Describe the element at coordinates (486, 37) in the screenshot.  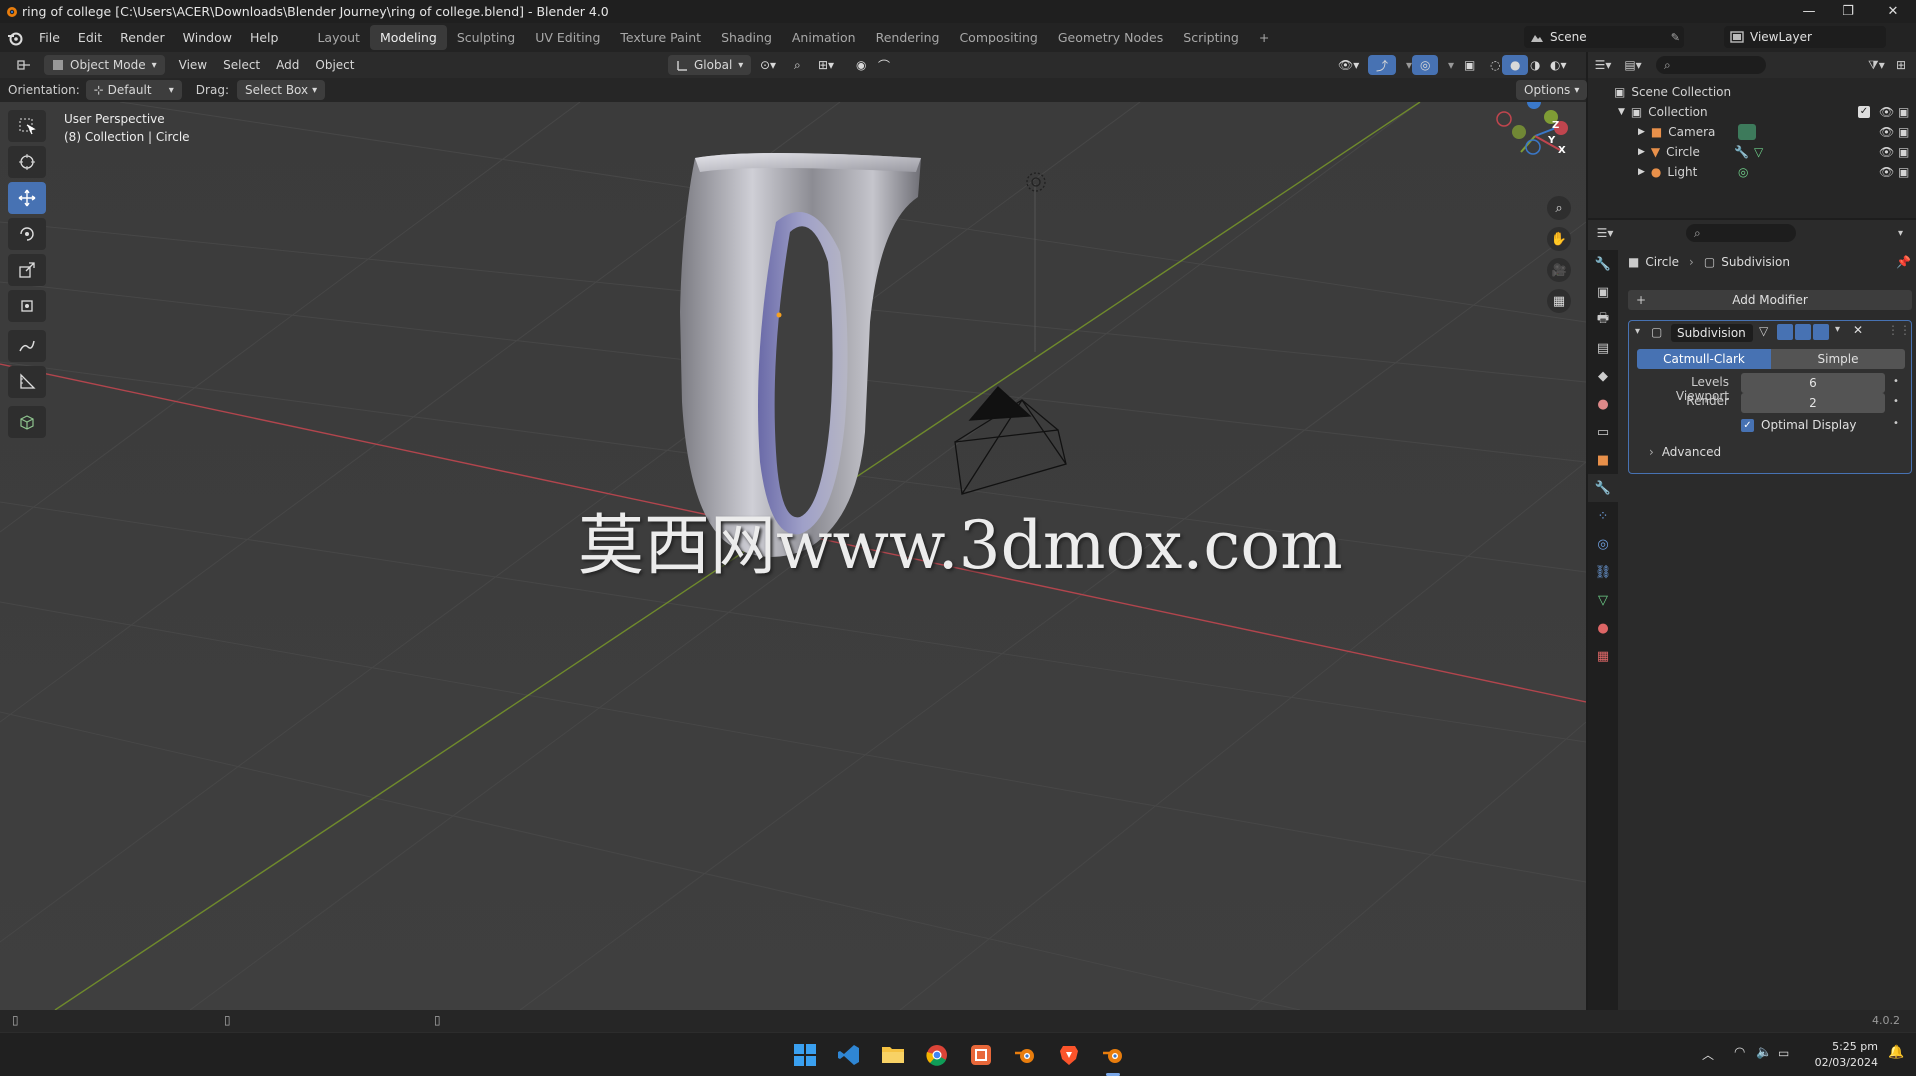
I see `tab-sculpting: Sculpting` at that location.